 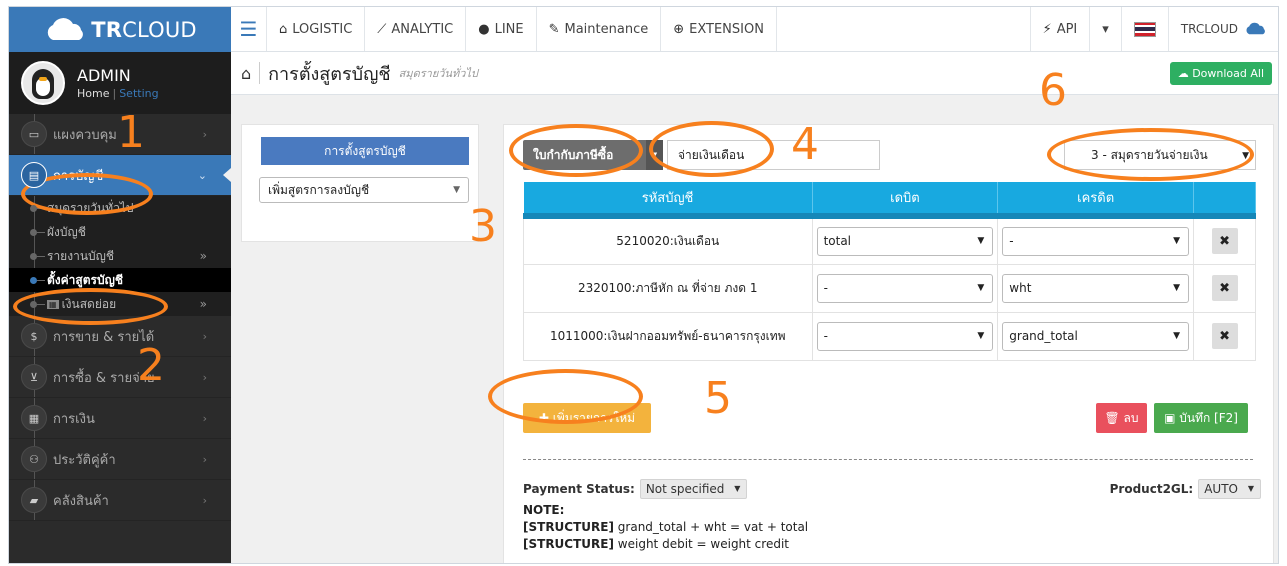 What do you see at coordinates (120, 304) in the screenshot?
I see `sidebar-subitem-petty-cash: ▦ เงินสดย่อย »` at bounding box center [120, 304].